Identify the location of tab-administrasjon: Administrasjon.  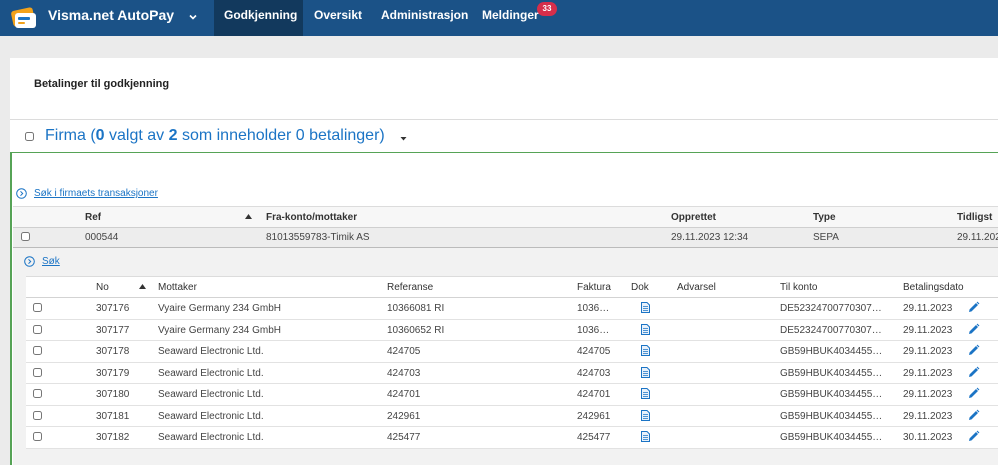
(424, 18).